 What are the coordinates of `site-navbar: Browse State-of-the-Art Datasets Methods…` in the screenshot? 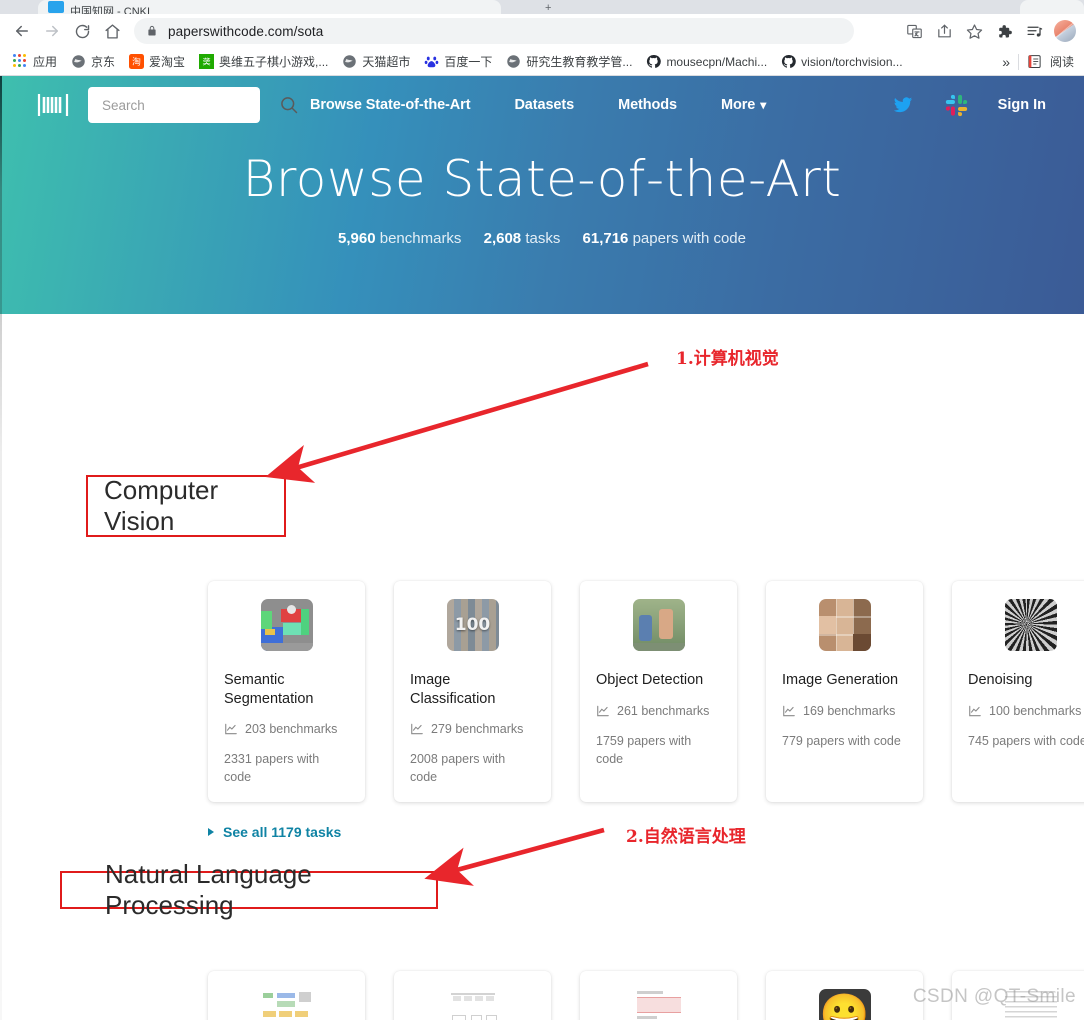 It's located at (542, 105).